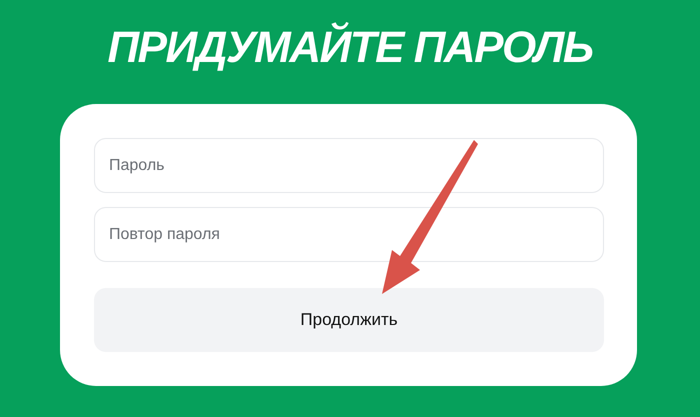 This screenshot has width=700, height=417. What do you see at coordinates (350, 47) in the screenshot?
I see `page-title: ПРИДУМАЙТЕ ПАРОЛЬ` at bounding box center [350, 47].